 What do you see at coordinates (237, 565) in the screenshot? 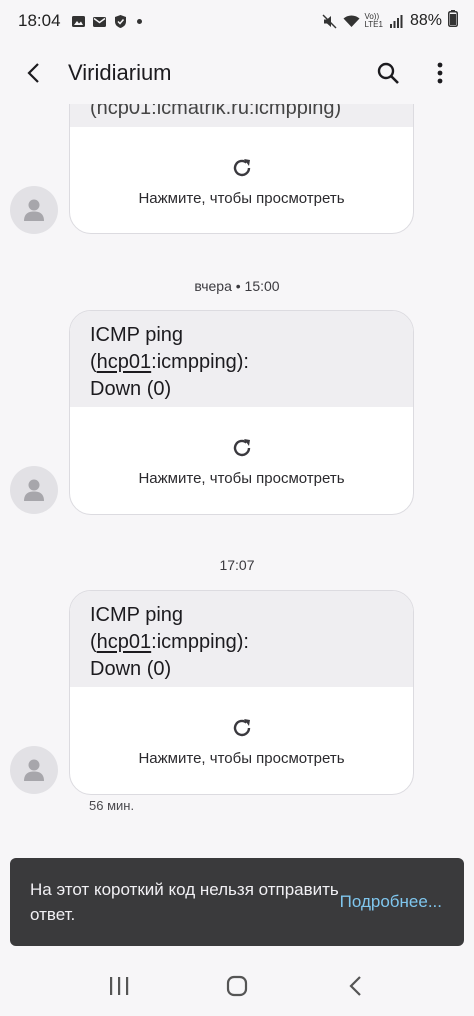
I see `timestamp: 17:07` at bounding box center [237, 565].